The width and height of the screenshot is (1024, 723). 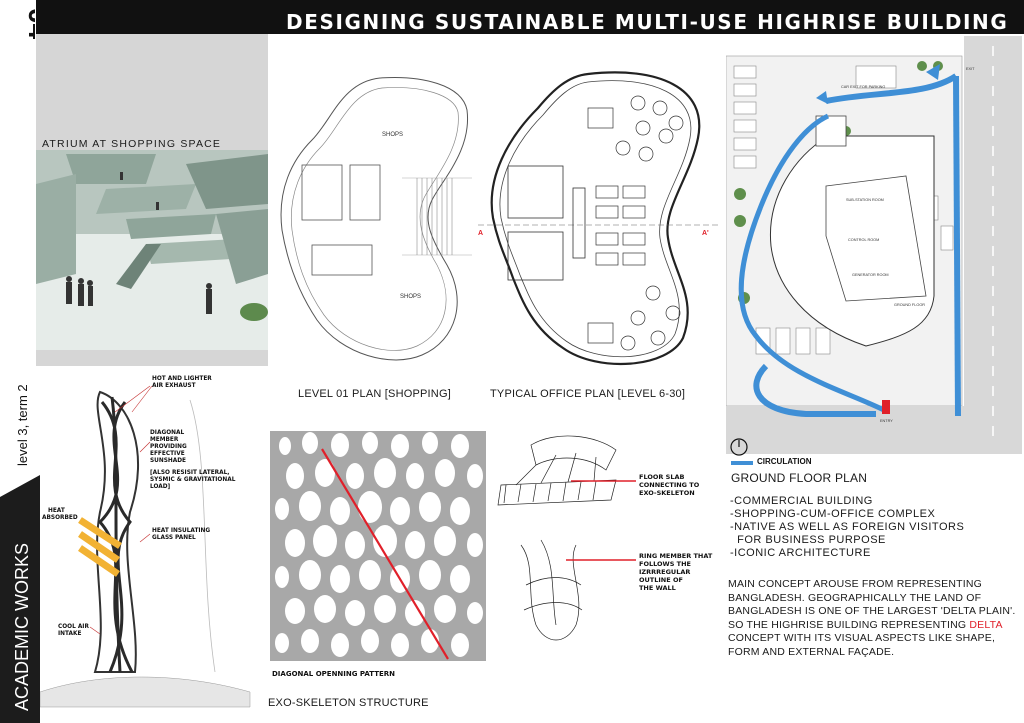 I want to click on term-text: level 3, term 2, so click(x=22, y=425).